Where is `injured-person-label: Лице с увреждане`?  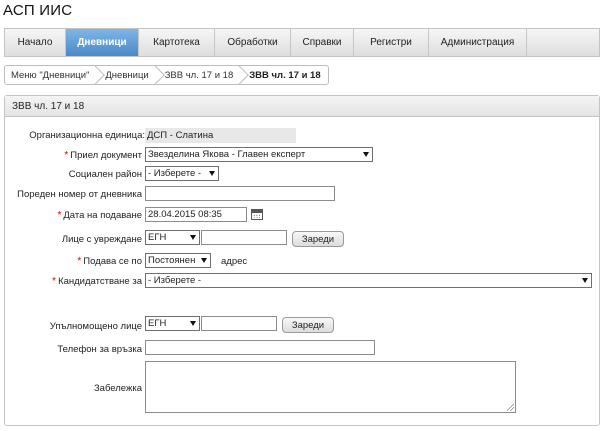 injured-person-label: Лице с увреждане is located at coordinates (101, 239).